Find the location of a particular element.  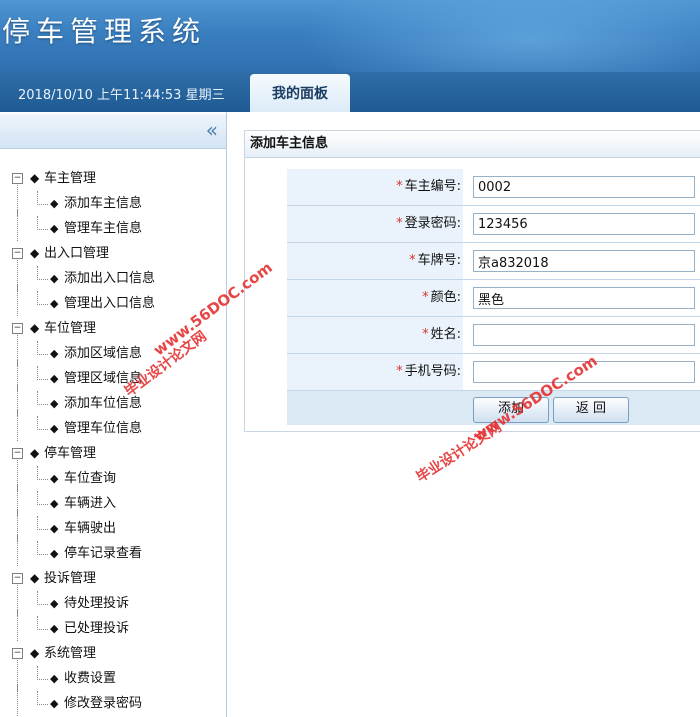

sidebar-menu-item: ◆ 添加车主信息 is located at coordinates (113, 200).